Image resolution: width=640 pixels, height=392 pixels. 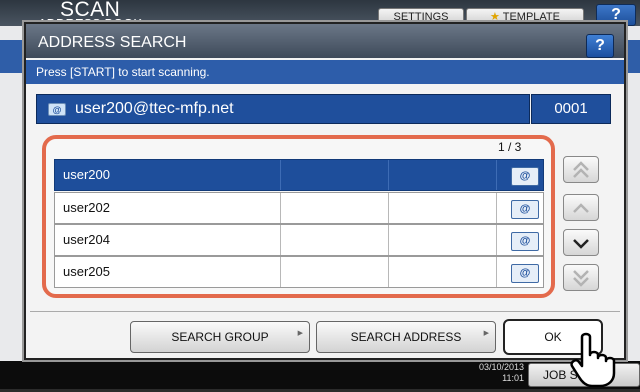 I want to click on page-indicator: 1 / 3, so click(x=510, y=147).